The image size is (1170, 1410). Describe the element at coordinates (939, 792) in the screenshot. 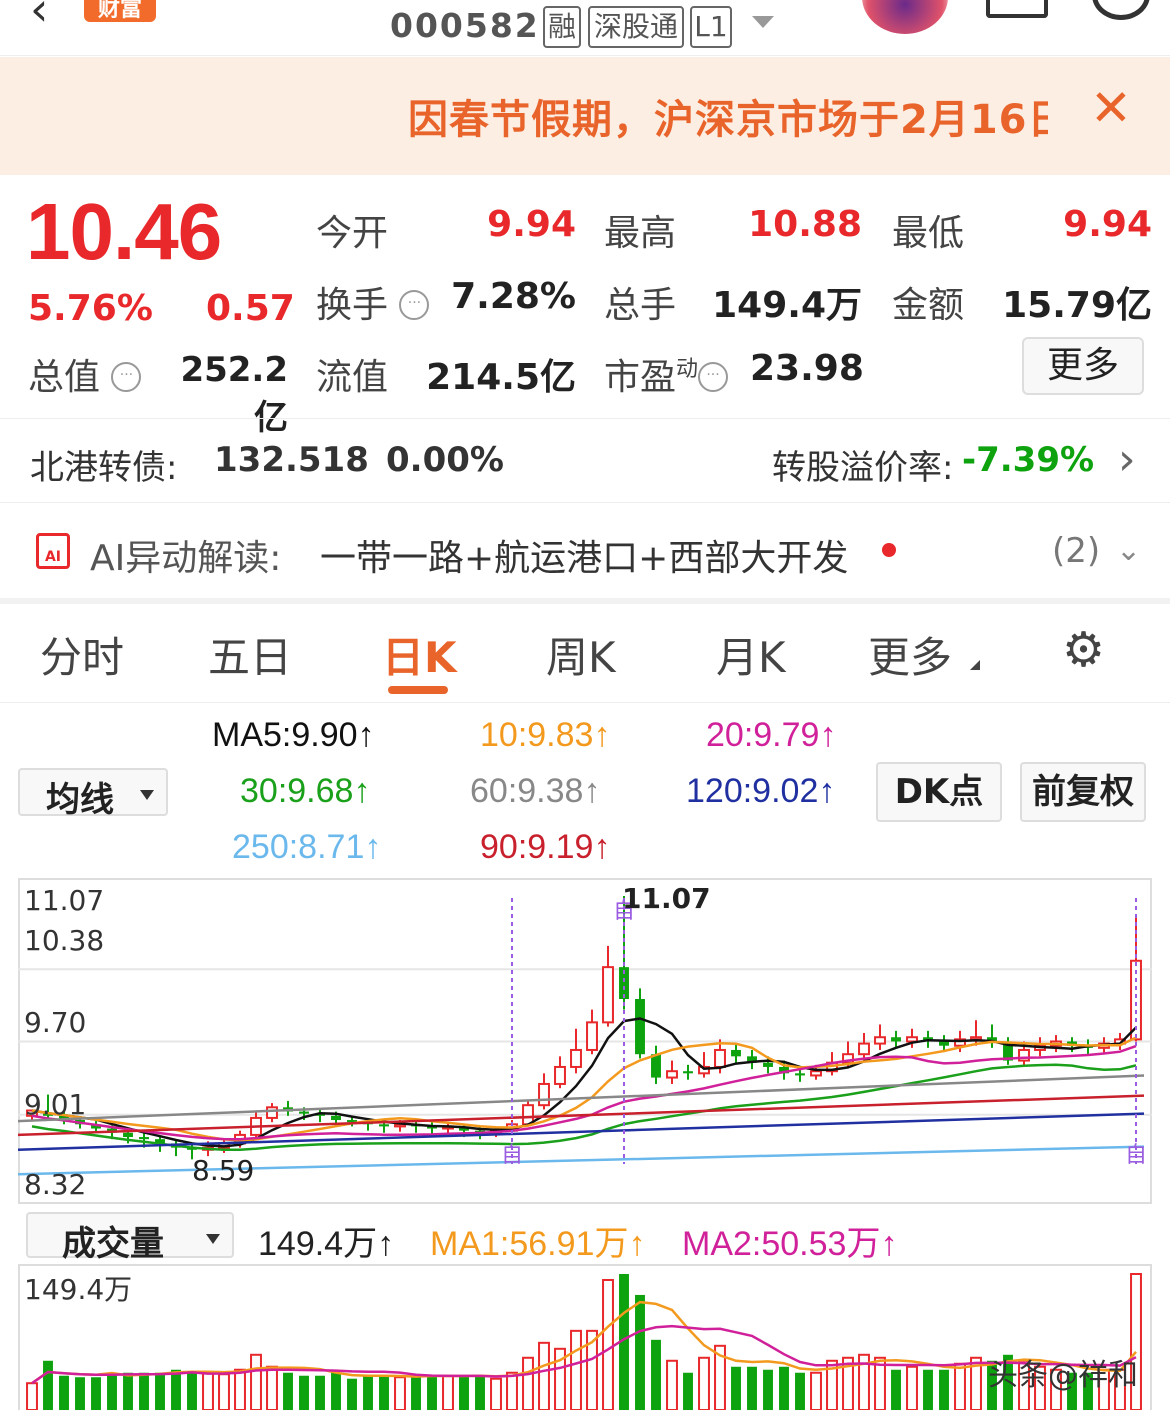

I see `dk-point-button: DK点` at that location.